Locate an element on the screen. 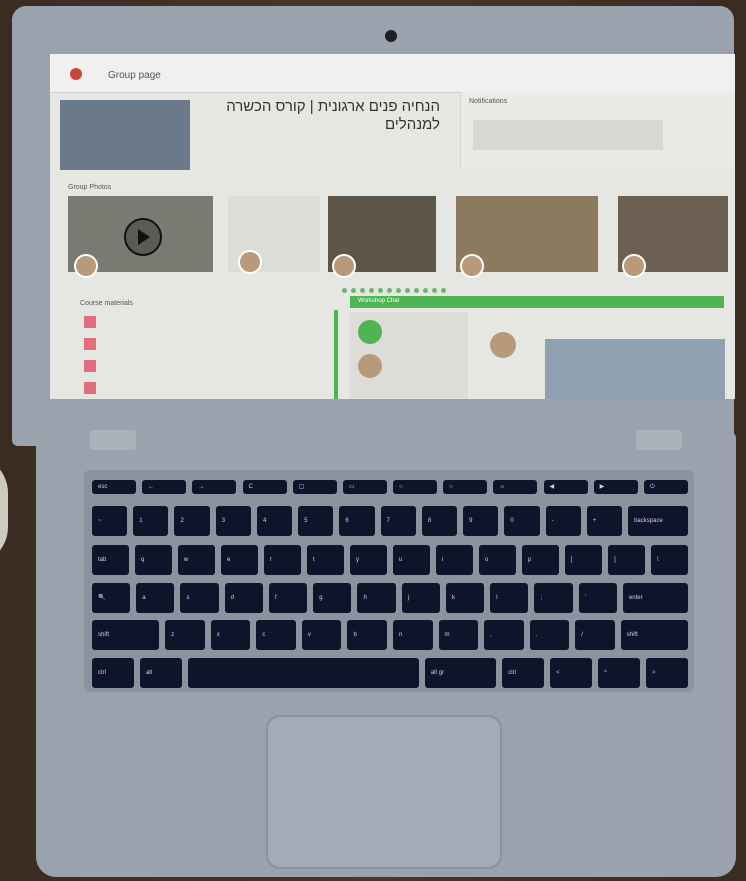  group-title: הנחיה פנים ארגונית | קורס הכשרה למנהלים is located at coordinates (333, 115).